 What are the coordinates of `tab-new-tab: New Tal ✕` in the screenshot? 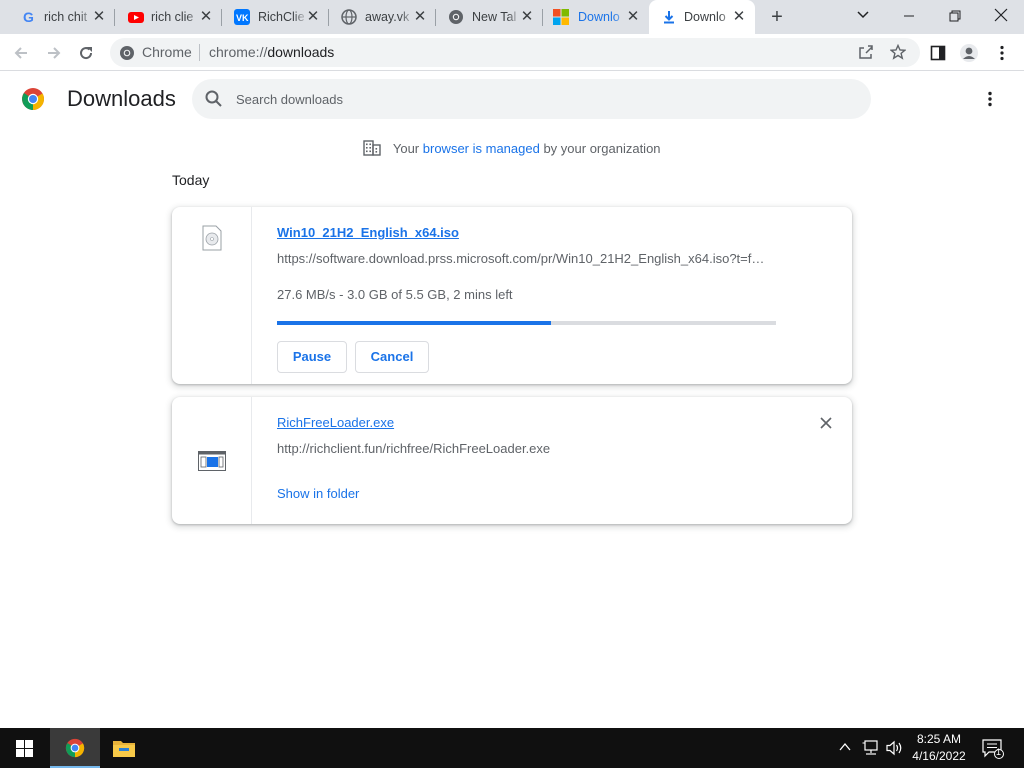 It's located at (489, 17).